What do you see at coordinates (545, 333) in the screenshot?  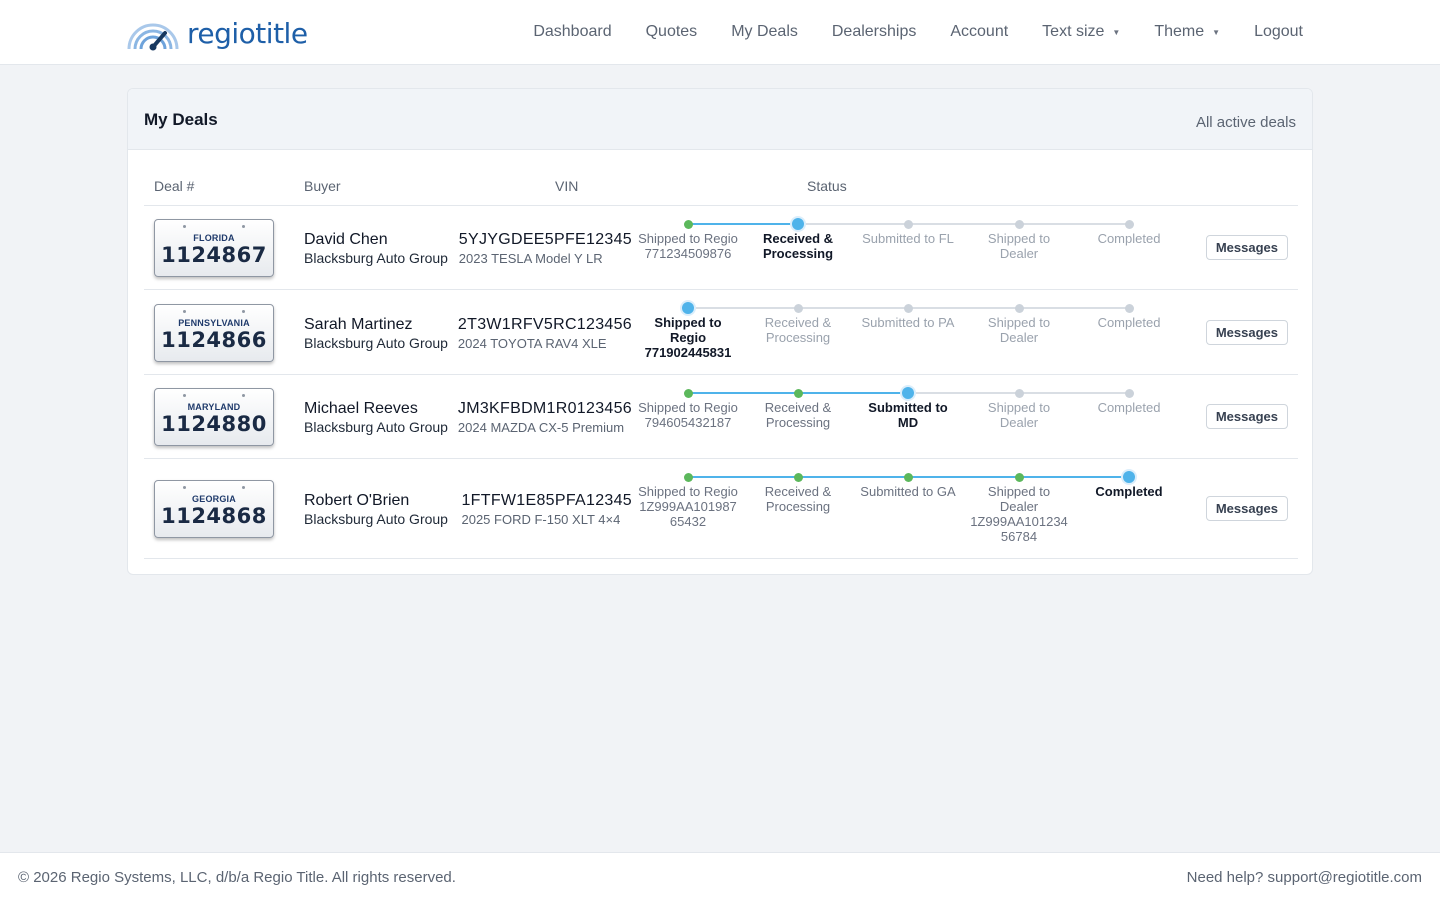 I see `vin-cell: 2T3W1RFV5RC123456 2024 TOYOTA RAV4 XLE` at bounding box center [545, 333].